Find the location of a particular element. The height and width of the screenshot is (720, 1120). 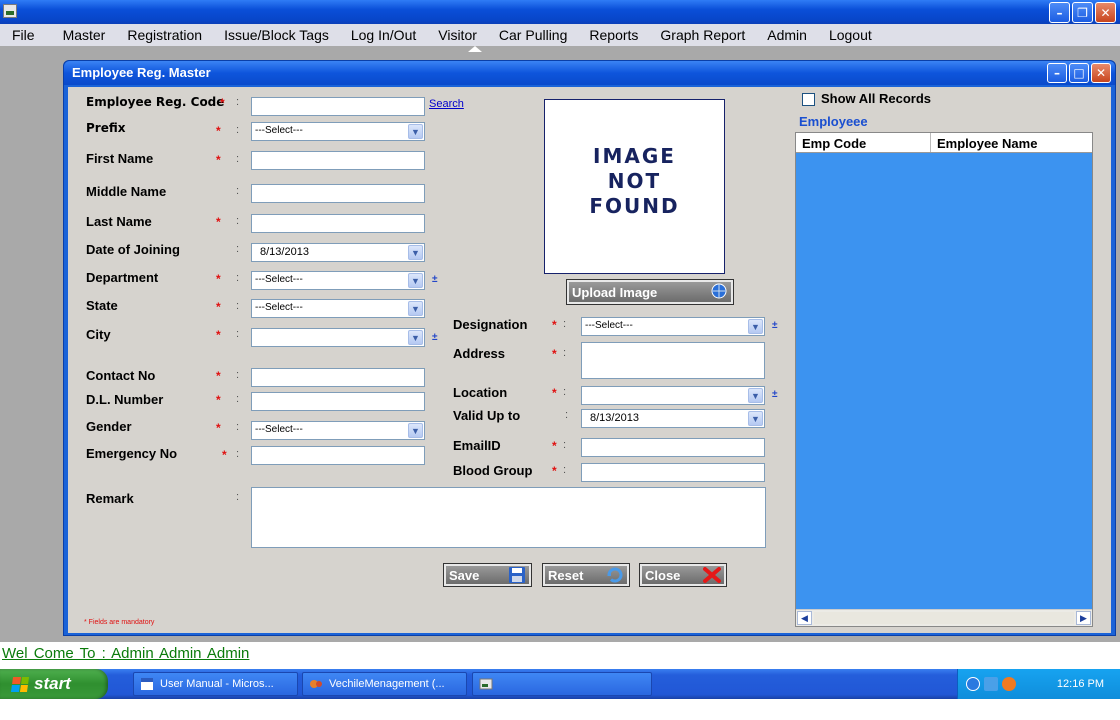

form-minimize-icon: – is located at coordinates (1057, 73).